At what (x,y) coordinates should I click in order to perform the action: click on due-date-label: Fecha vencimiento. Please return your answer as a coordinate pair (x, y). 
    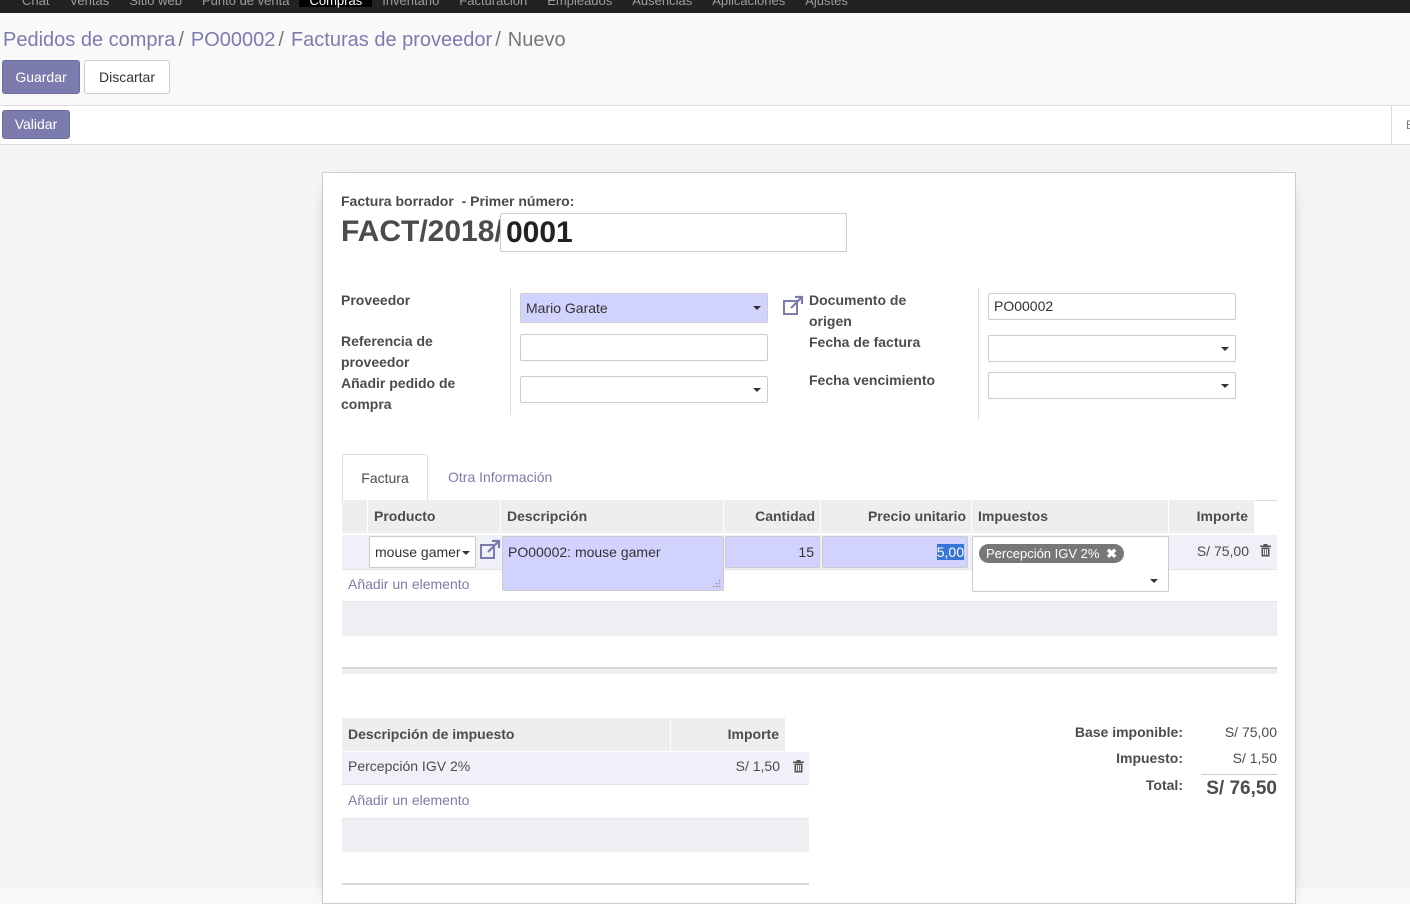
    Looking at the image, I should click on (872, 380).